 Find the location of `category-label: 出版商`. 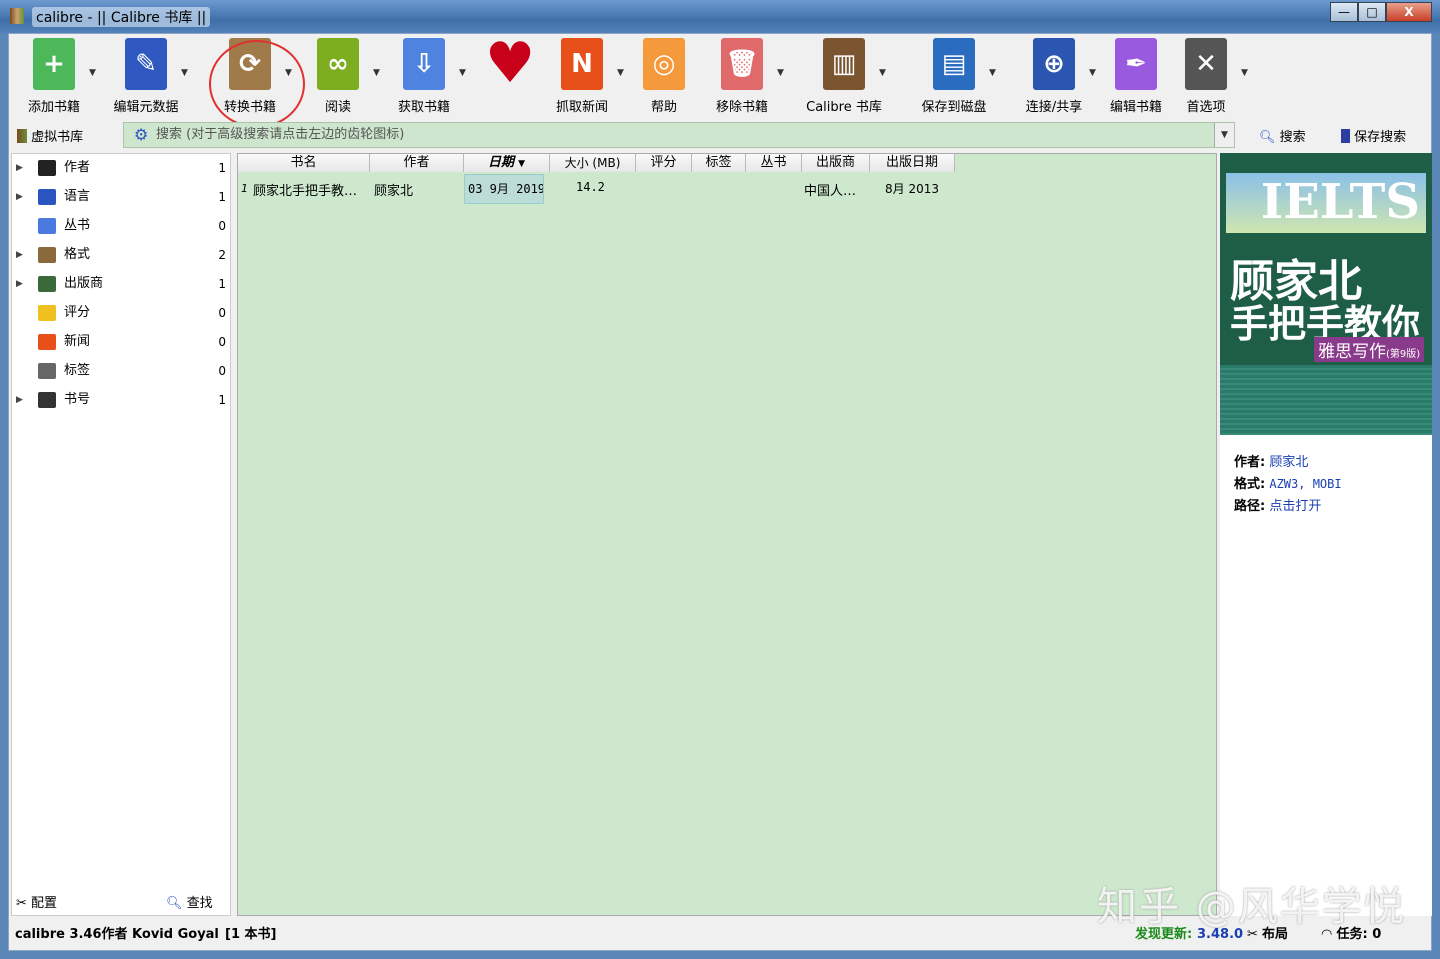

category-label: 出版商 is located at coordinates (84, 283).